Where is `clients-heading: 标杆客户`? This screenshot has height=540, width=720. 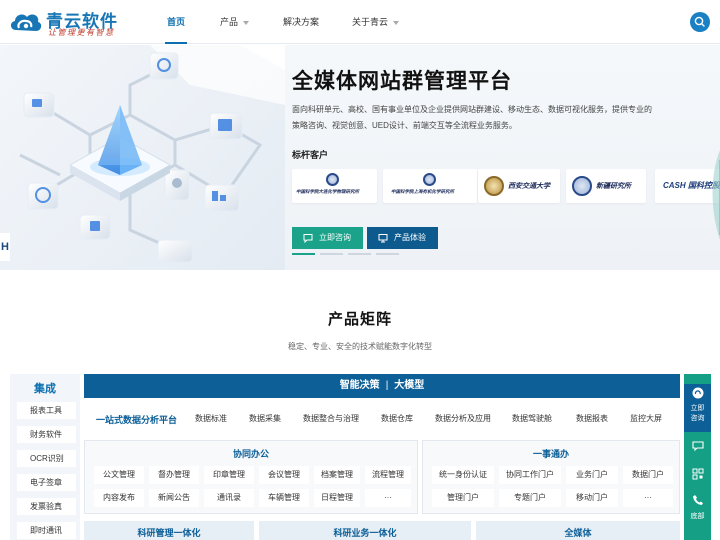 clients-heading: 标杆客户 is located at coordinates (310, 155).